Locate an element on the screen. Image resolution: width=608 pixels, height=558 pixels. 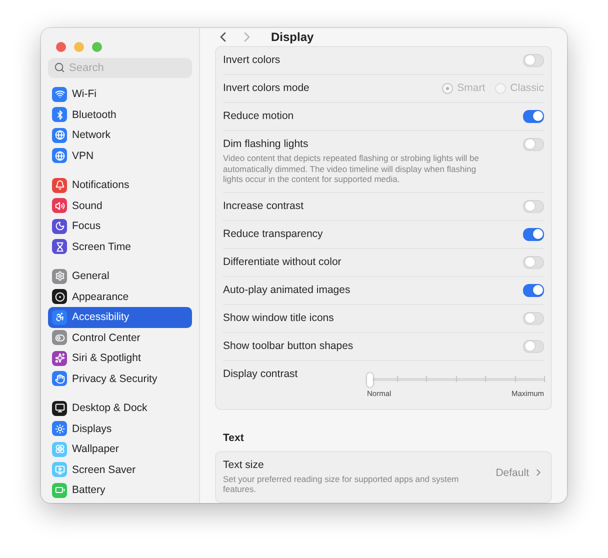
sidebar-item: Displays is located at coordinates (120, 428).